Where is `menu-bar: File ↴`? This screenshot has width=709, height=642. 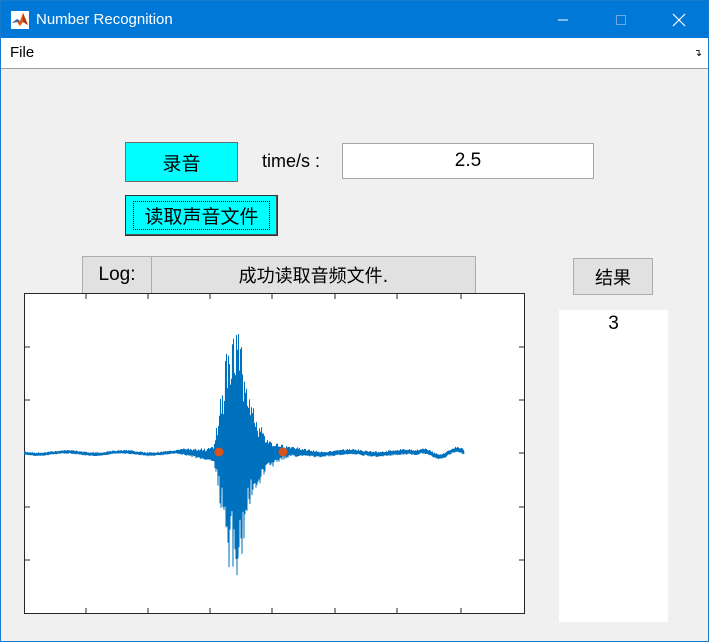 menu-bar: File ↴ is located at coordinates (354, 53).